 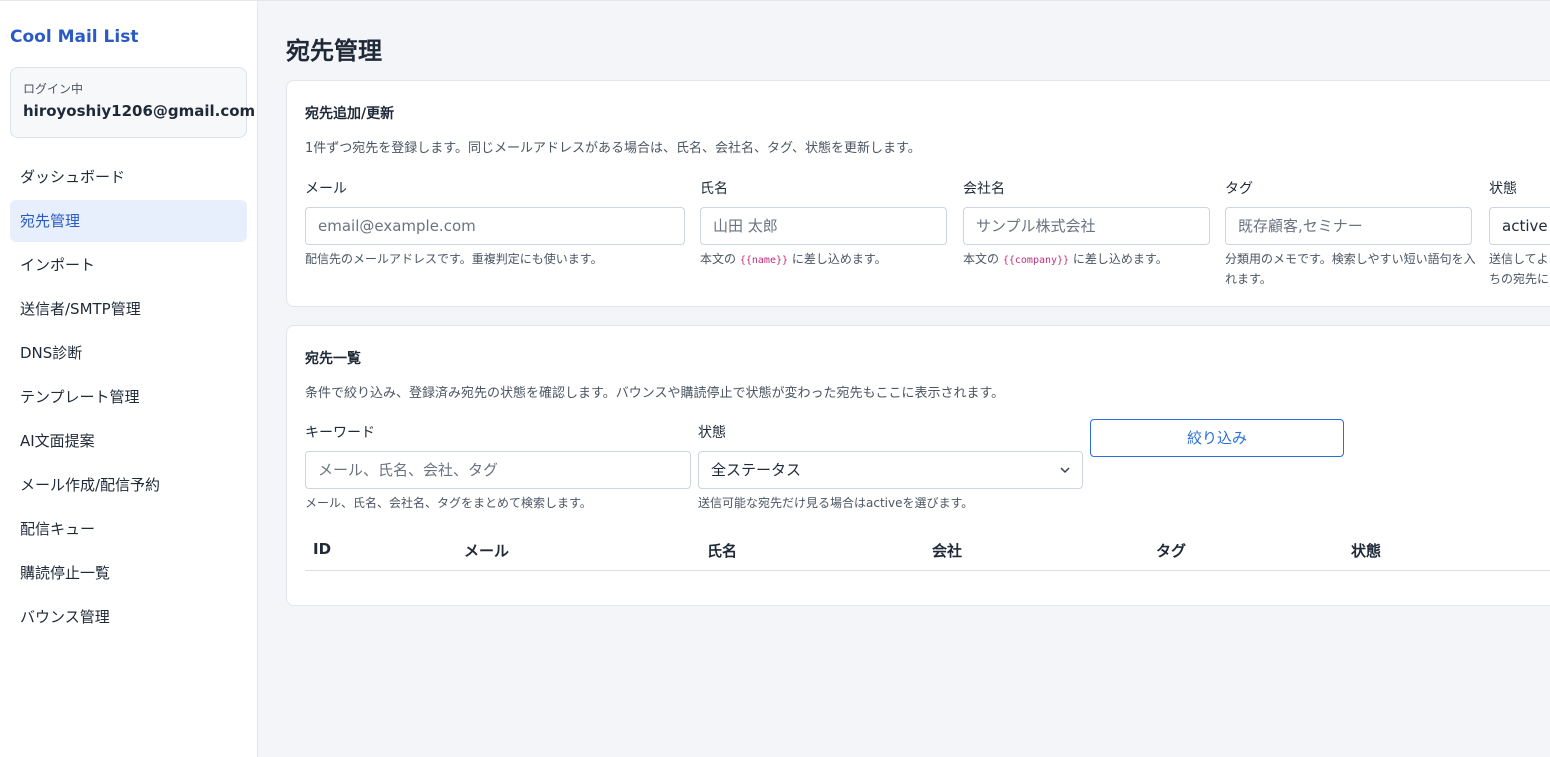 What do you see at coordinates (128, 221) in the screenshot?
I see `nav-item-recipients: 宛先管理` at bounding box center [128, 221].